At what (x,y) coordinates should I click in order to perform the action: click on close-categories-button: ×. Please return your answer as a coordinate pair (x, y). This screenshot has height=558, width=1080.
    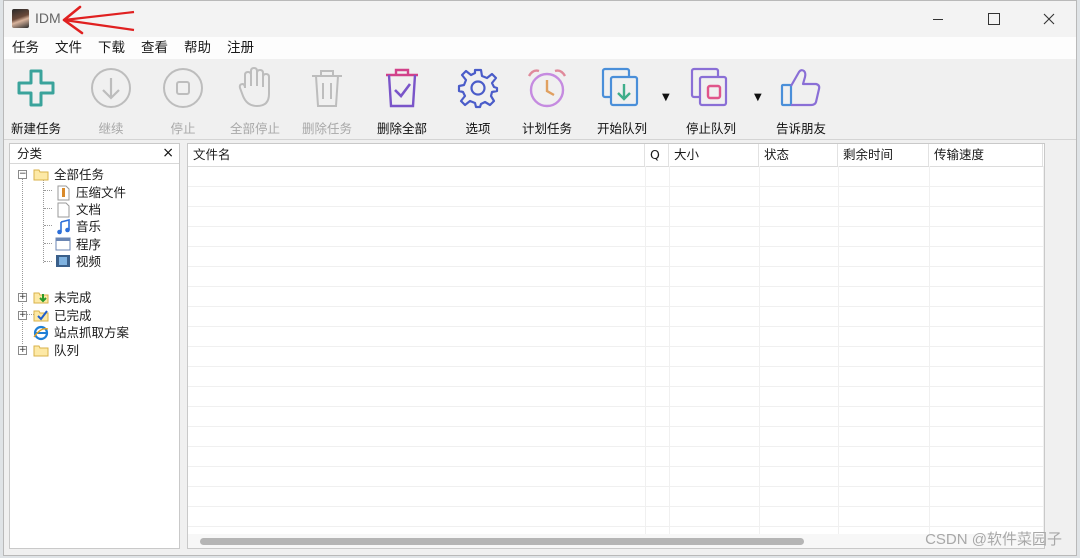
    Looking at the image, I should click on (168, 153).